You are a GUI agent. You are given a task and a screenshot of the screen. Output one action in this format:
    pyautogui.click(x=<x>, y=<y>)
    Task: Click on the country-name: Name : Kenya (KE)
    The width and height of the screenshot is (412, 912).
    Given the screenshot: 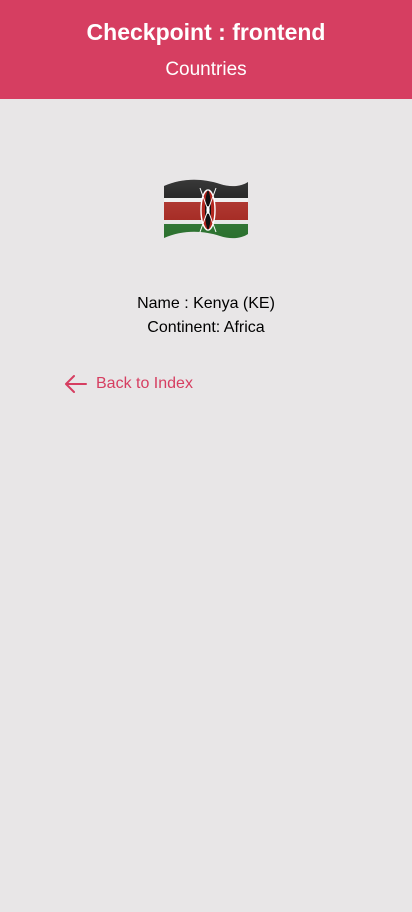 What is the action you would take?
    pyautogui.click(x=206, y=303)
    